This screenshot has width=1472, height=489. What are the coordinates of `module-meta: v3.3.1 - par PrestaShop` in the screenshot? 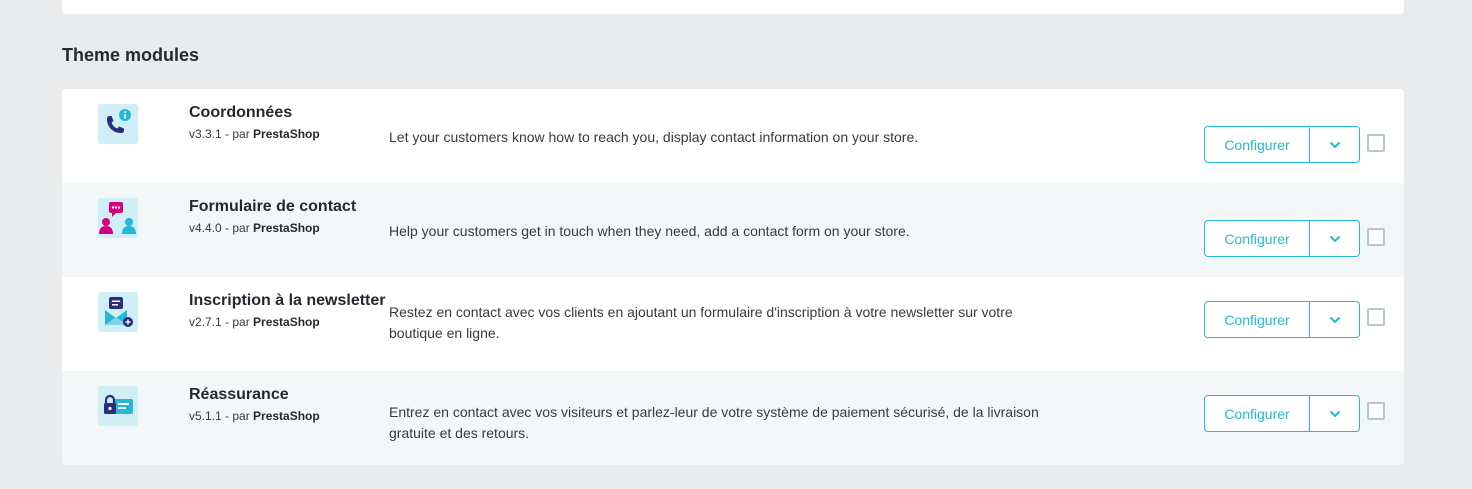 It's located at (254, 134).